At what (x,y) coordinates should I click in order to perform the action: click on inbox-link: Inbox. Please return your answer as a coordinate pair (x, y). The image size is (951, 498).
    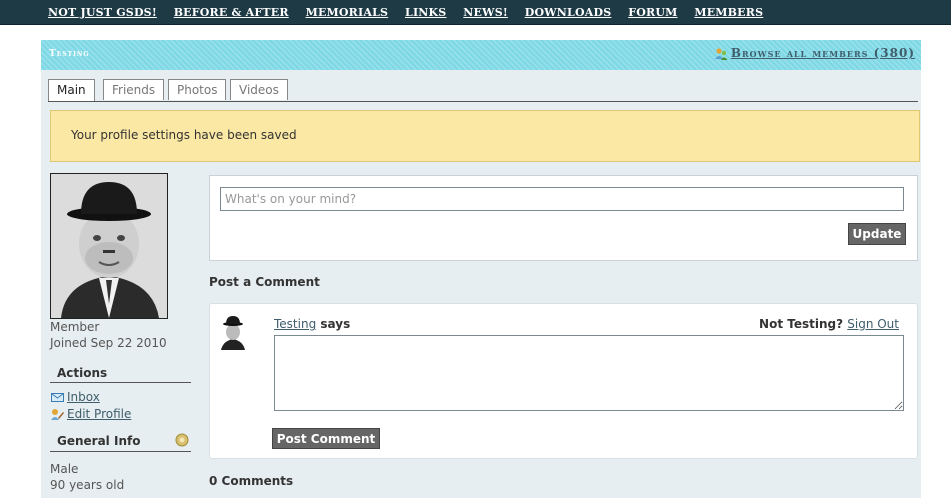
    Looking at the image, I should click on (83, 397).